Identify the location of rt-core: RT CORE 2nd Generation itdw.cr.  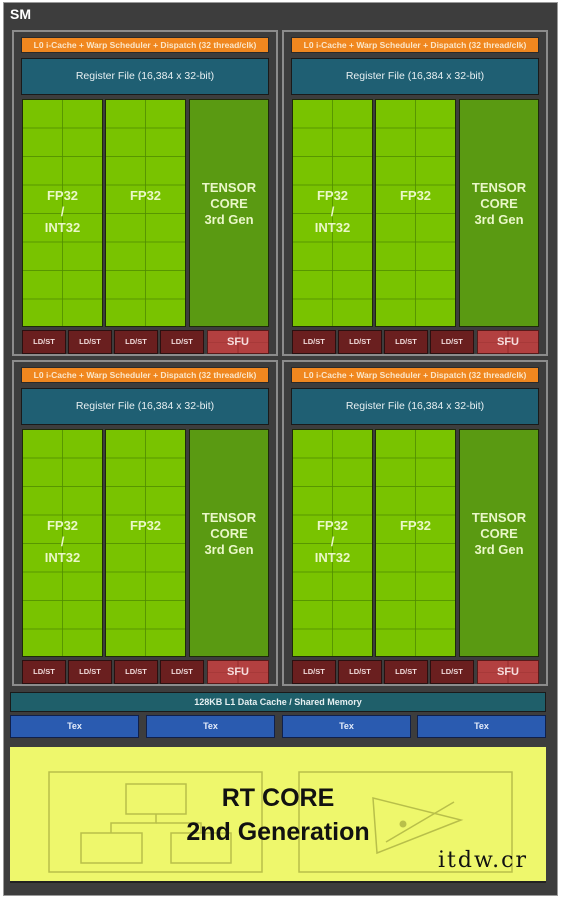
(278, 815).